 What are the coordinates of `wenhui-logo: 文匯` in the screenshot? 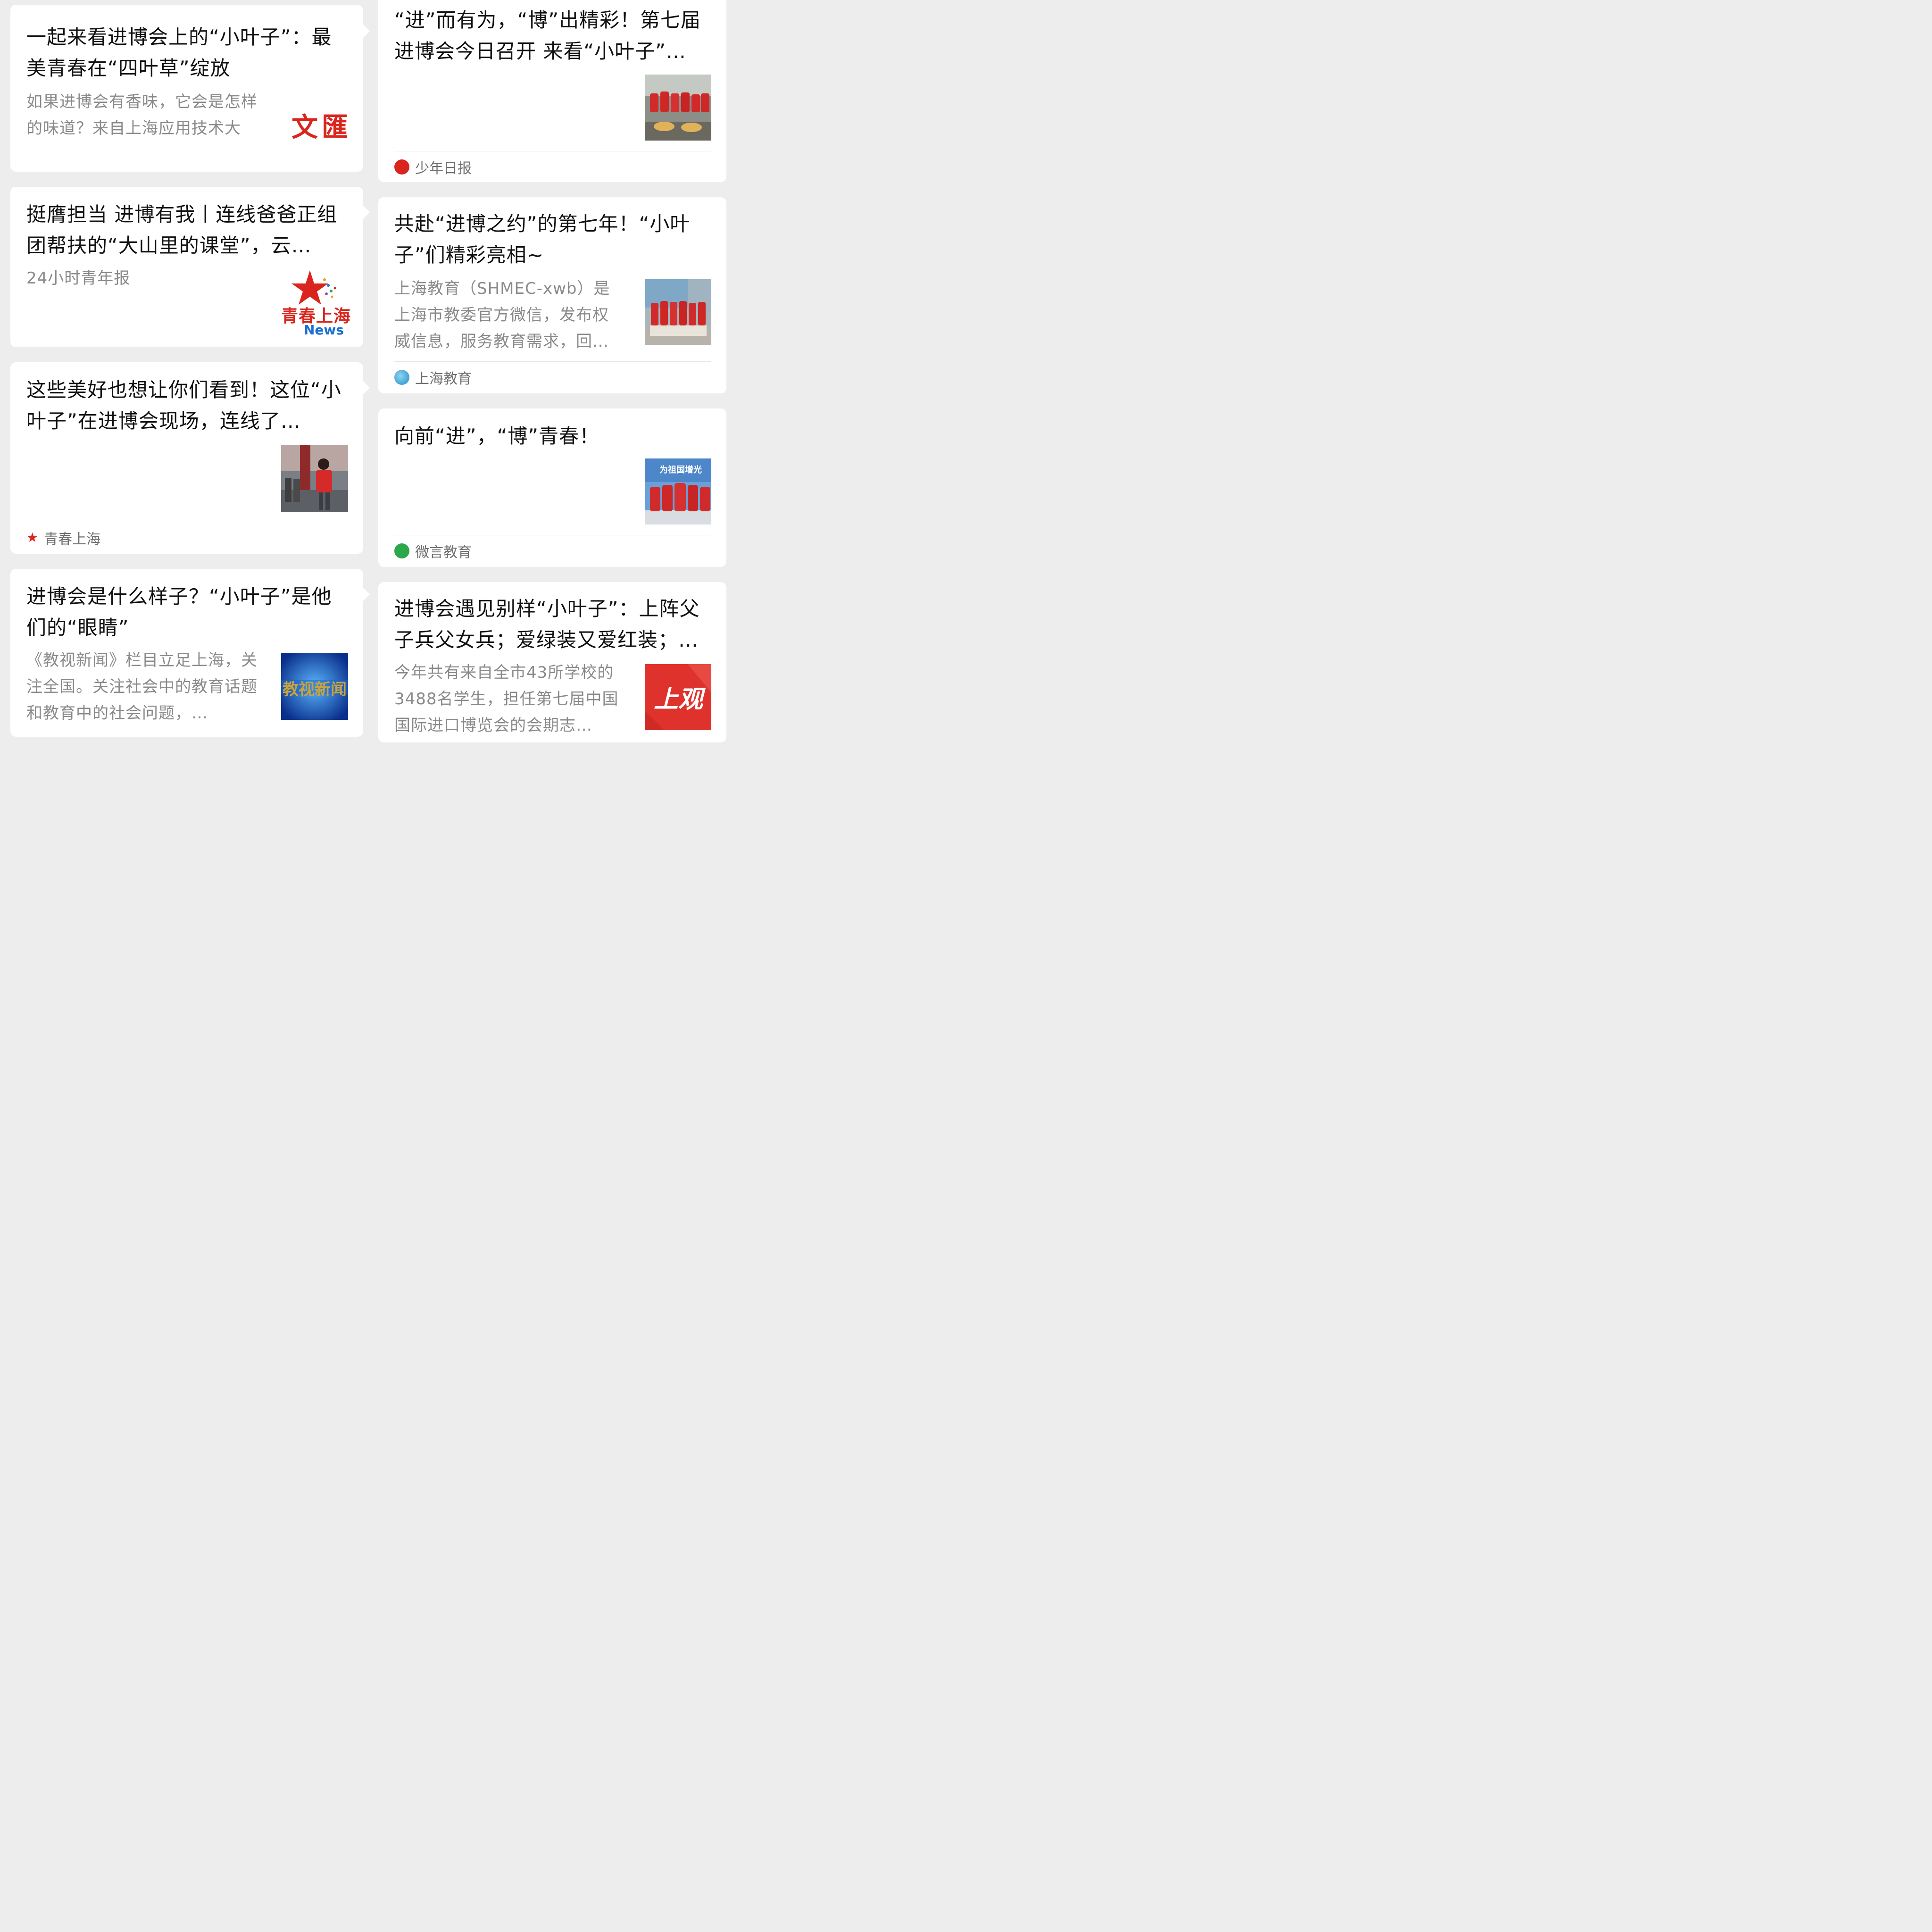 It's located at (321, 125).